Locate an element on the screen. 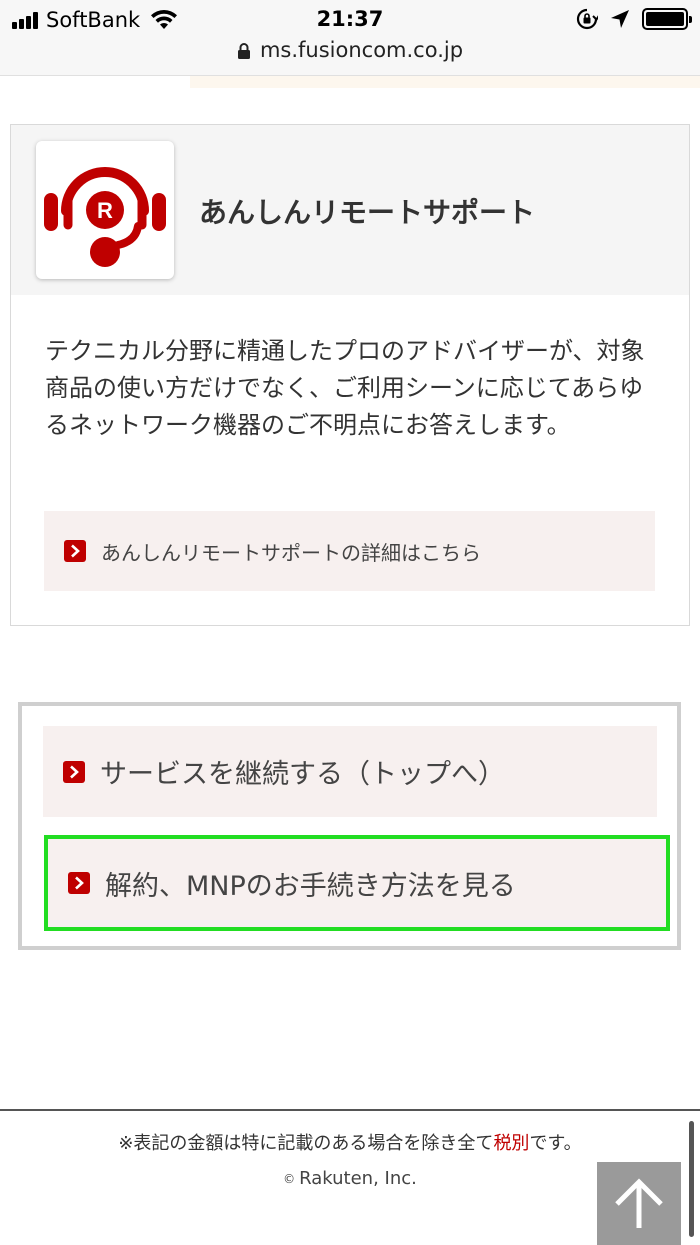 The image size is (700, 1245). continue-service-label: サービスを継続する（トップへ） is located at coordinates (302, 774).